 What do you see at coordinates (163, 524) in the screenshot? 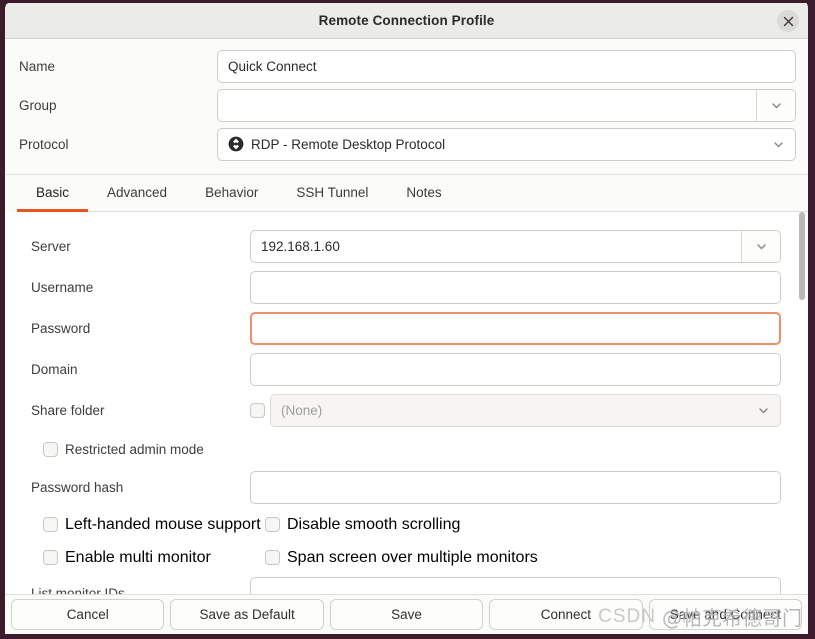
I see `left-handed-mouse-label: Left-handed mouse support` at bounding box center [163, 524].